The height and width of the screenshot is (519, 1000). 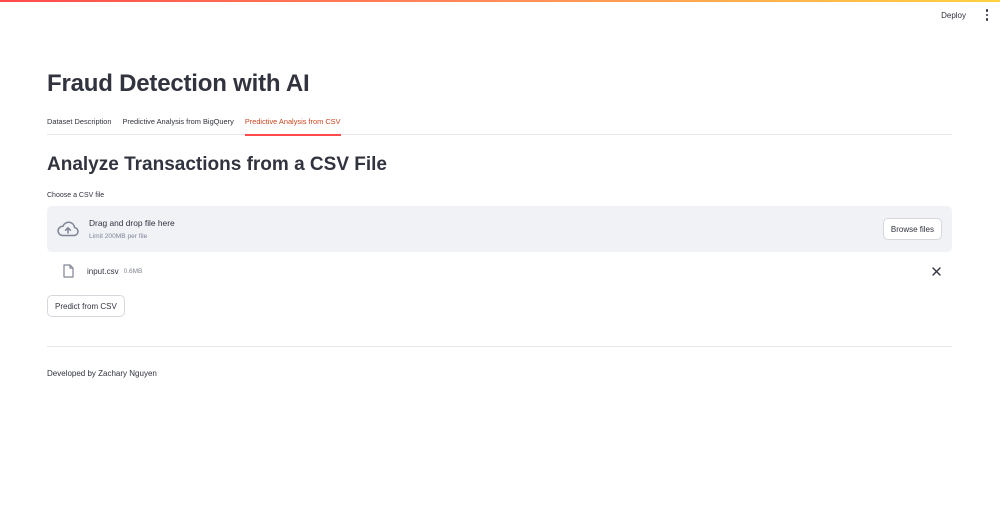 I want to click on cloud-upload-icon, so click(x=68, y=229).